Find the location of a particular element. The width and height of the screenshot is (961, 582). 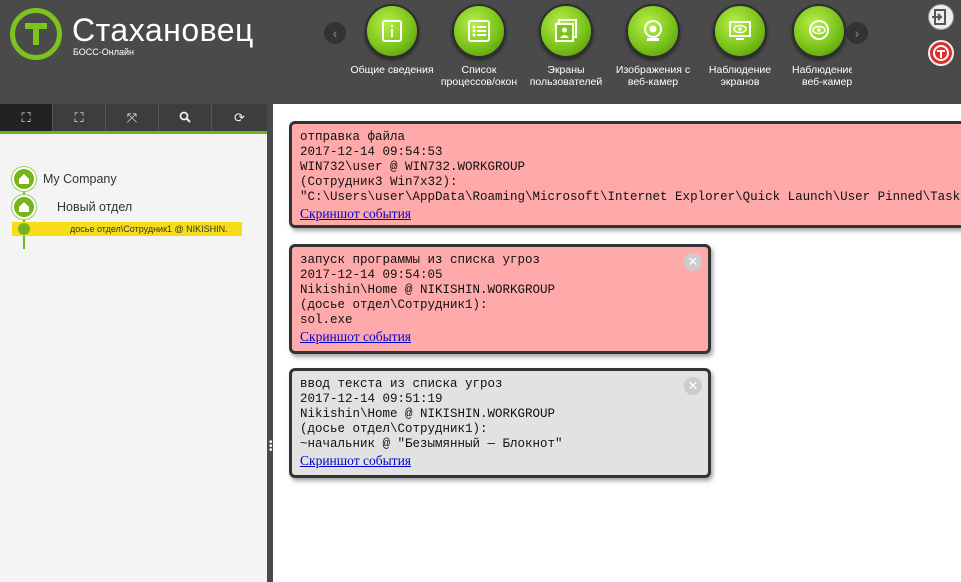

list-icon is located at coordinates (479, 31).